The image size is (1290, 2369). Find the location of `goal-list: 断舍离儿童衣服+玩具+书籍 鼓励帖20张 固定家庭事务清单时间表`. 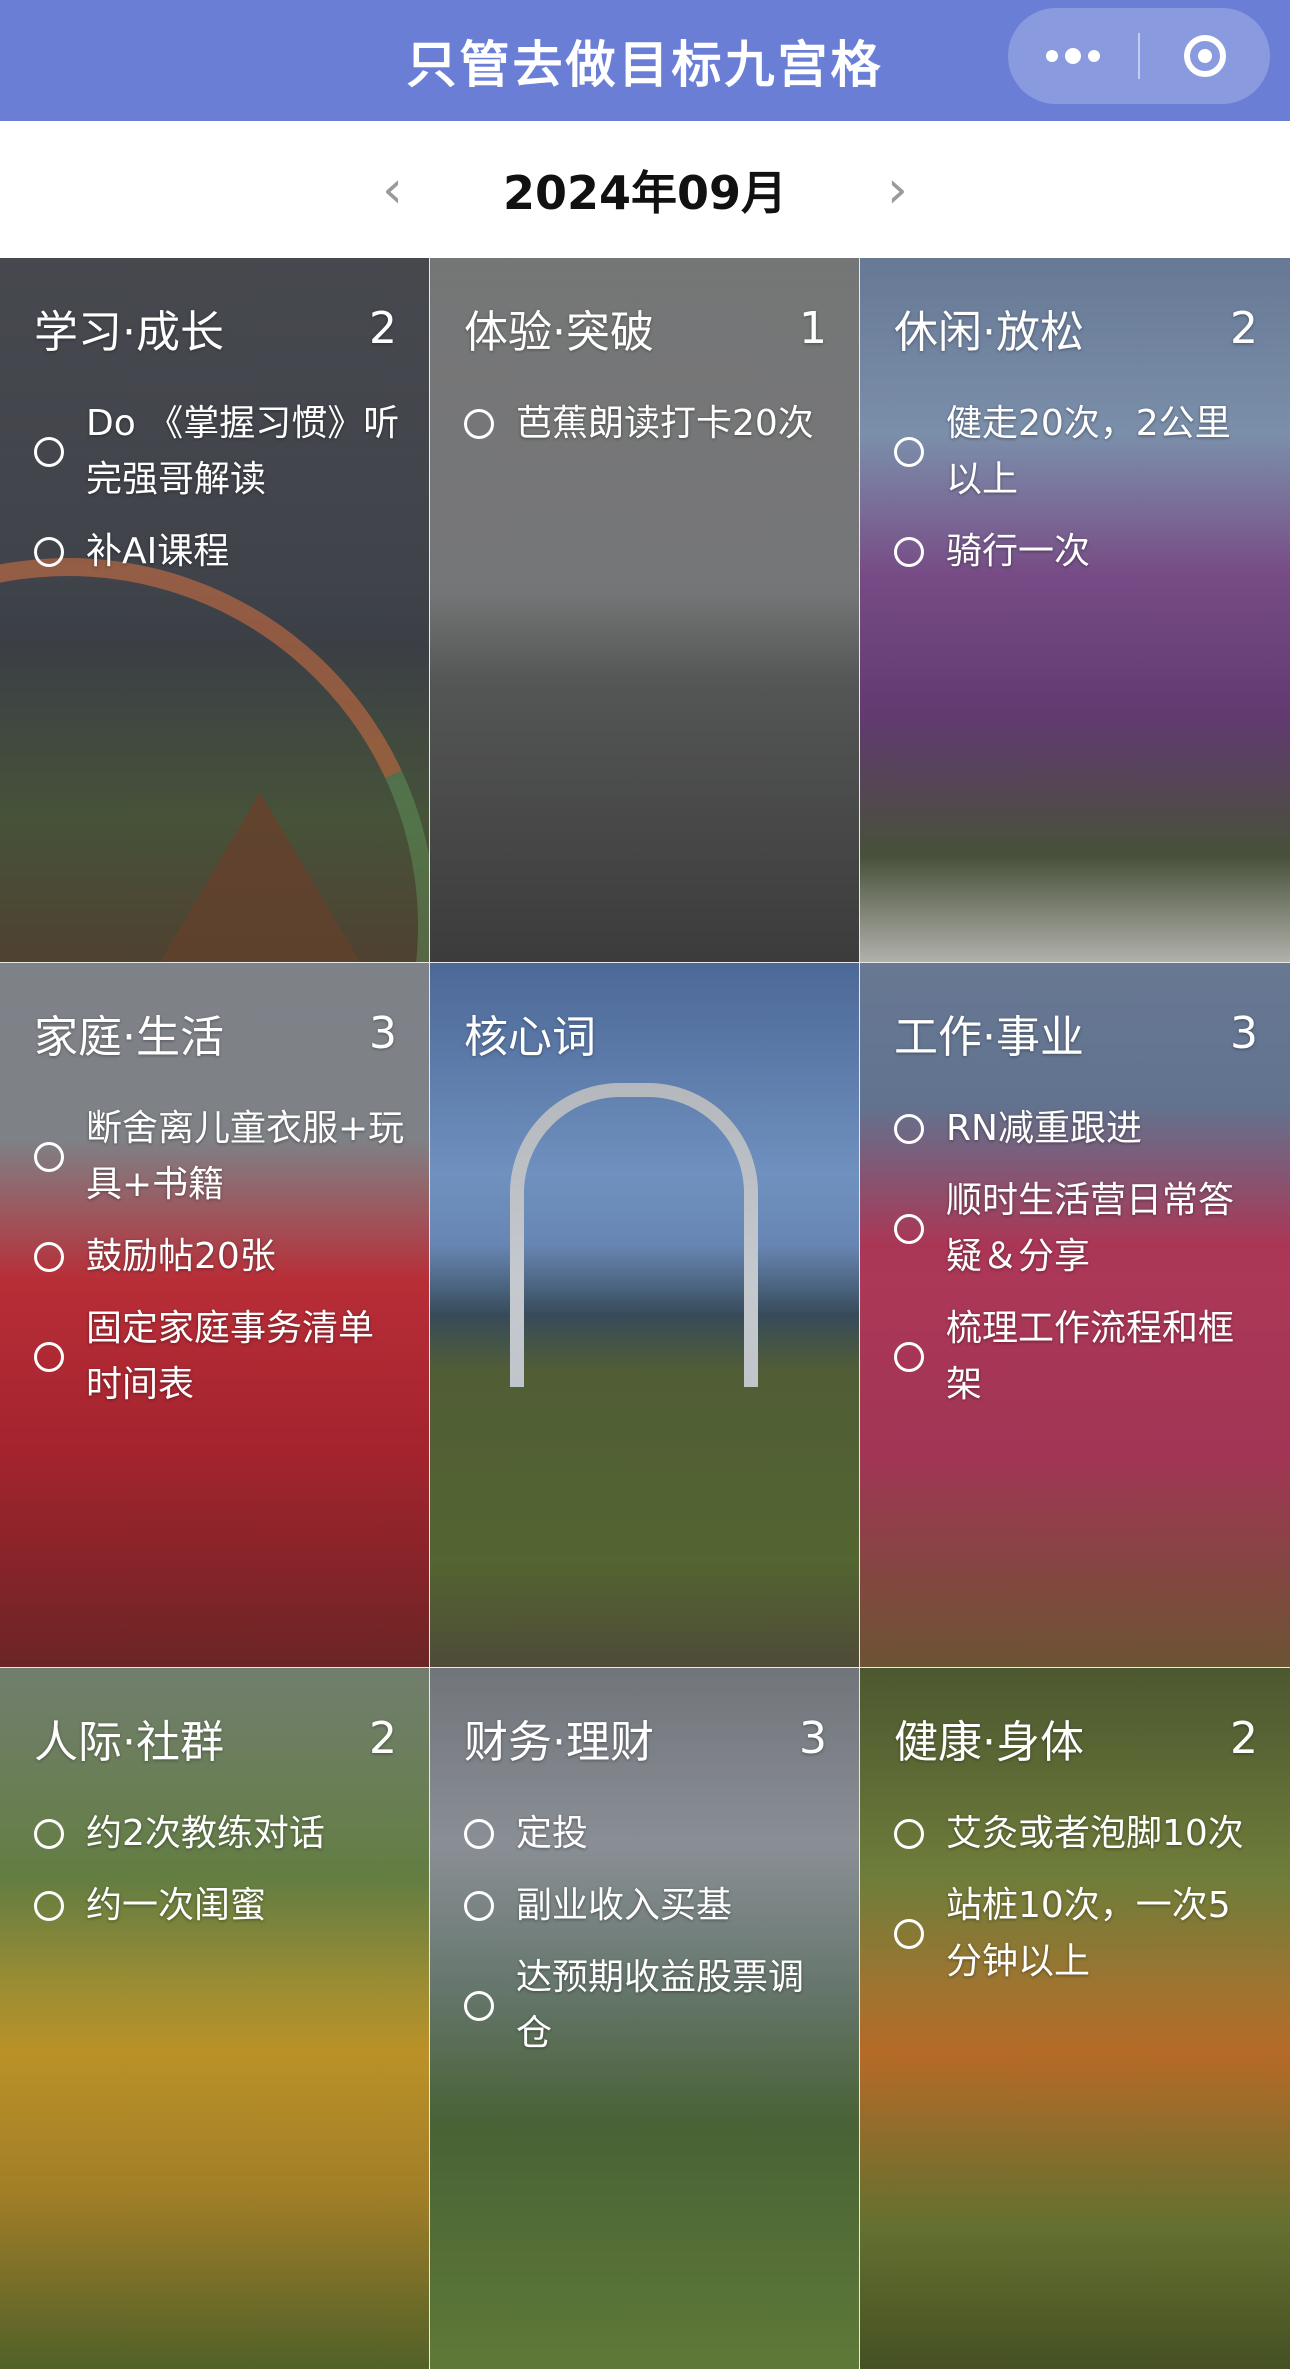

goal-list: 断舍离儿童衣服+玩具+书籍 鼓励帖20张 固定家庭事务清单时间表 is located at coordinates (219, 1265).